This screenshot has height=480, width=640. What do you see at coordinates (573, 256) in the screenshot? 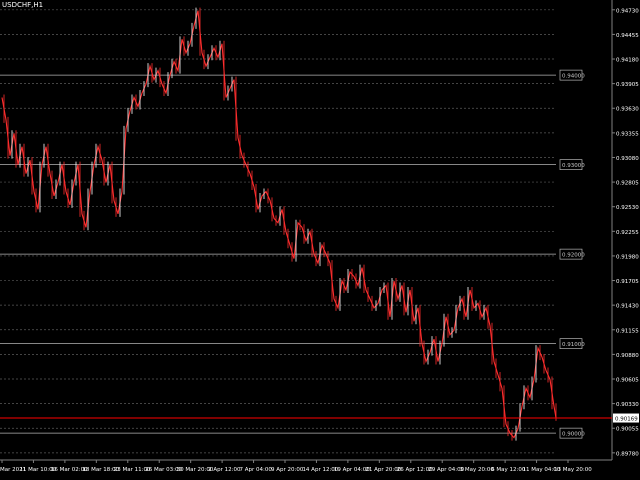
I see `round-level-label: 0.92000` at bounding box center [573, 256].